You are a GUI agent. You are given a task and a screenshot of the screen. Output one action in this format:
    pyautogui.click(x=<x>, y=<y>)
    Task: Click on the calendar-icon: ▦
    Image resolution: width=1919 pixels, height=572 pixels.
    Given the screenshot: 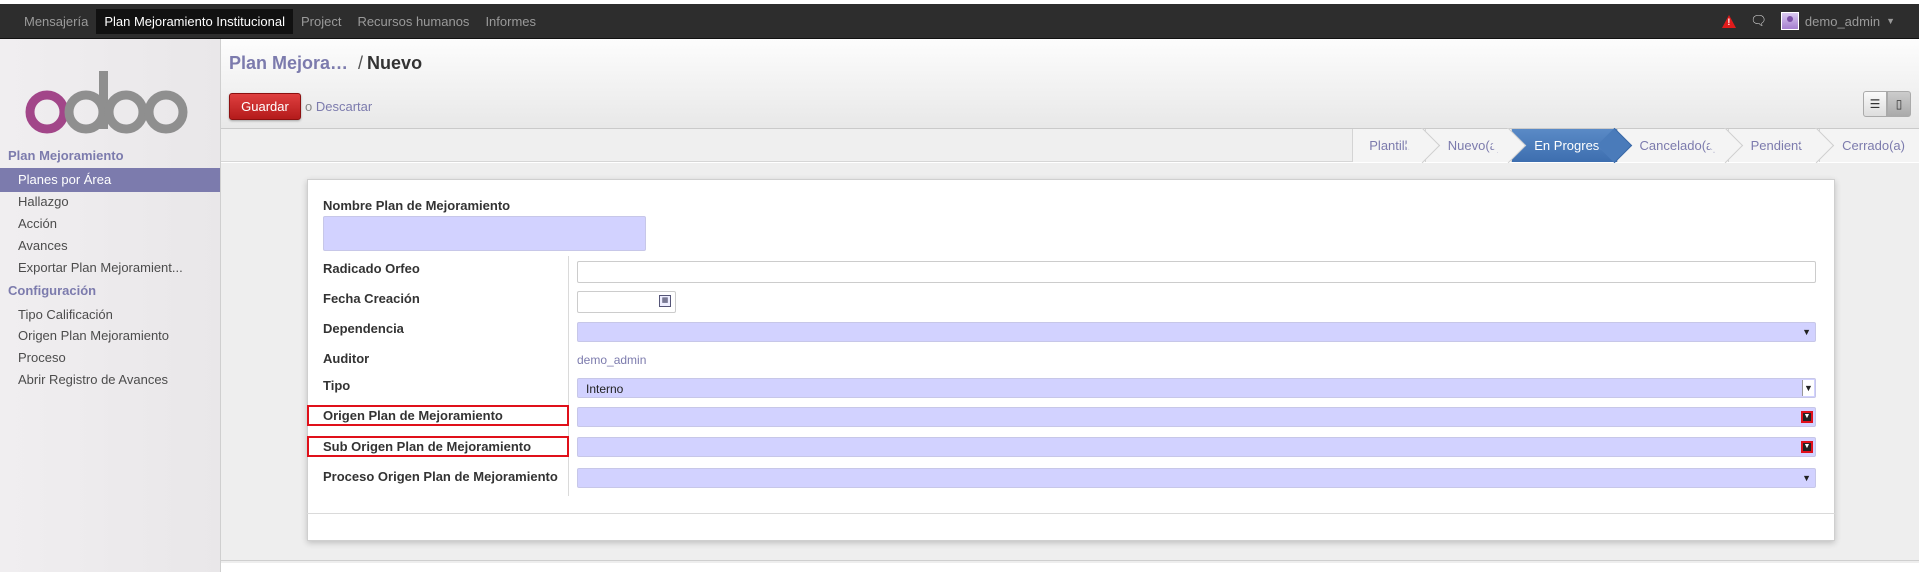 What is the action you would take?
    pyautogui.click(x=665, y=301)
    